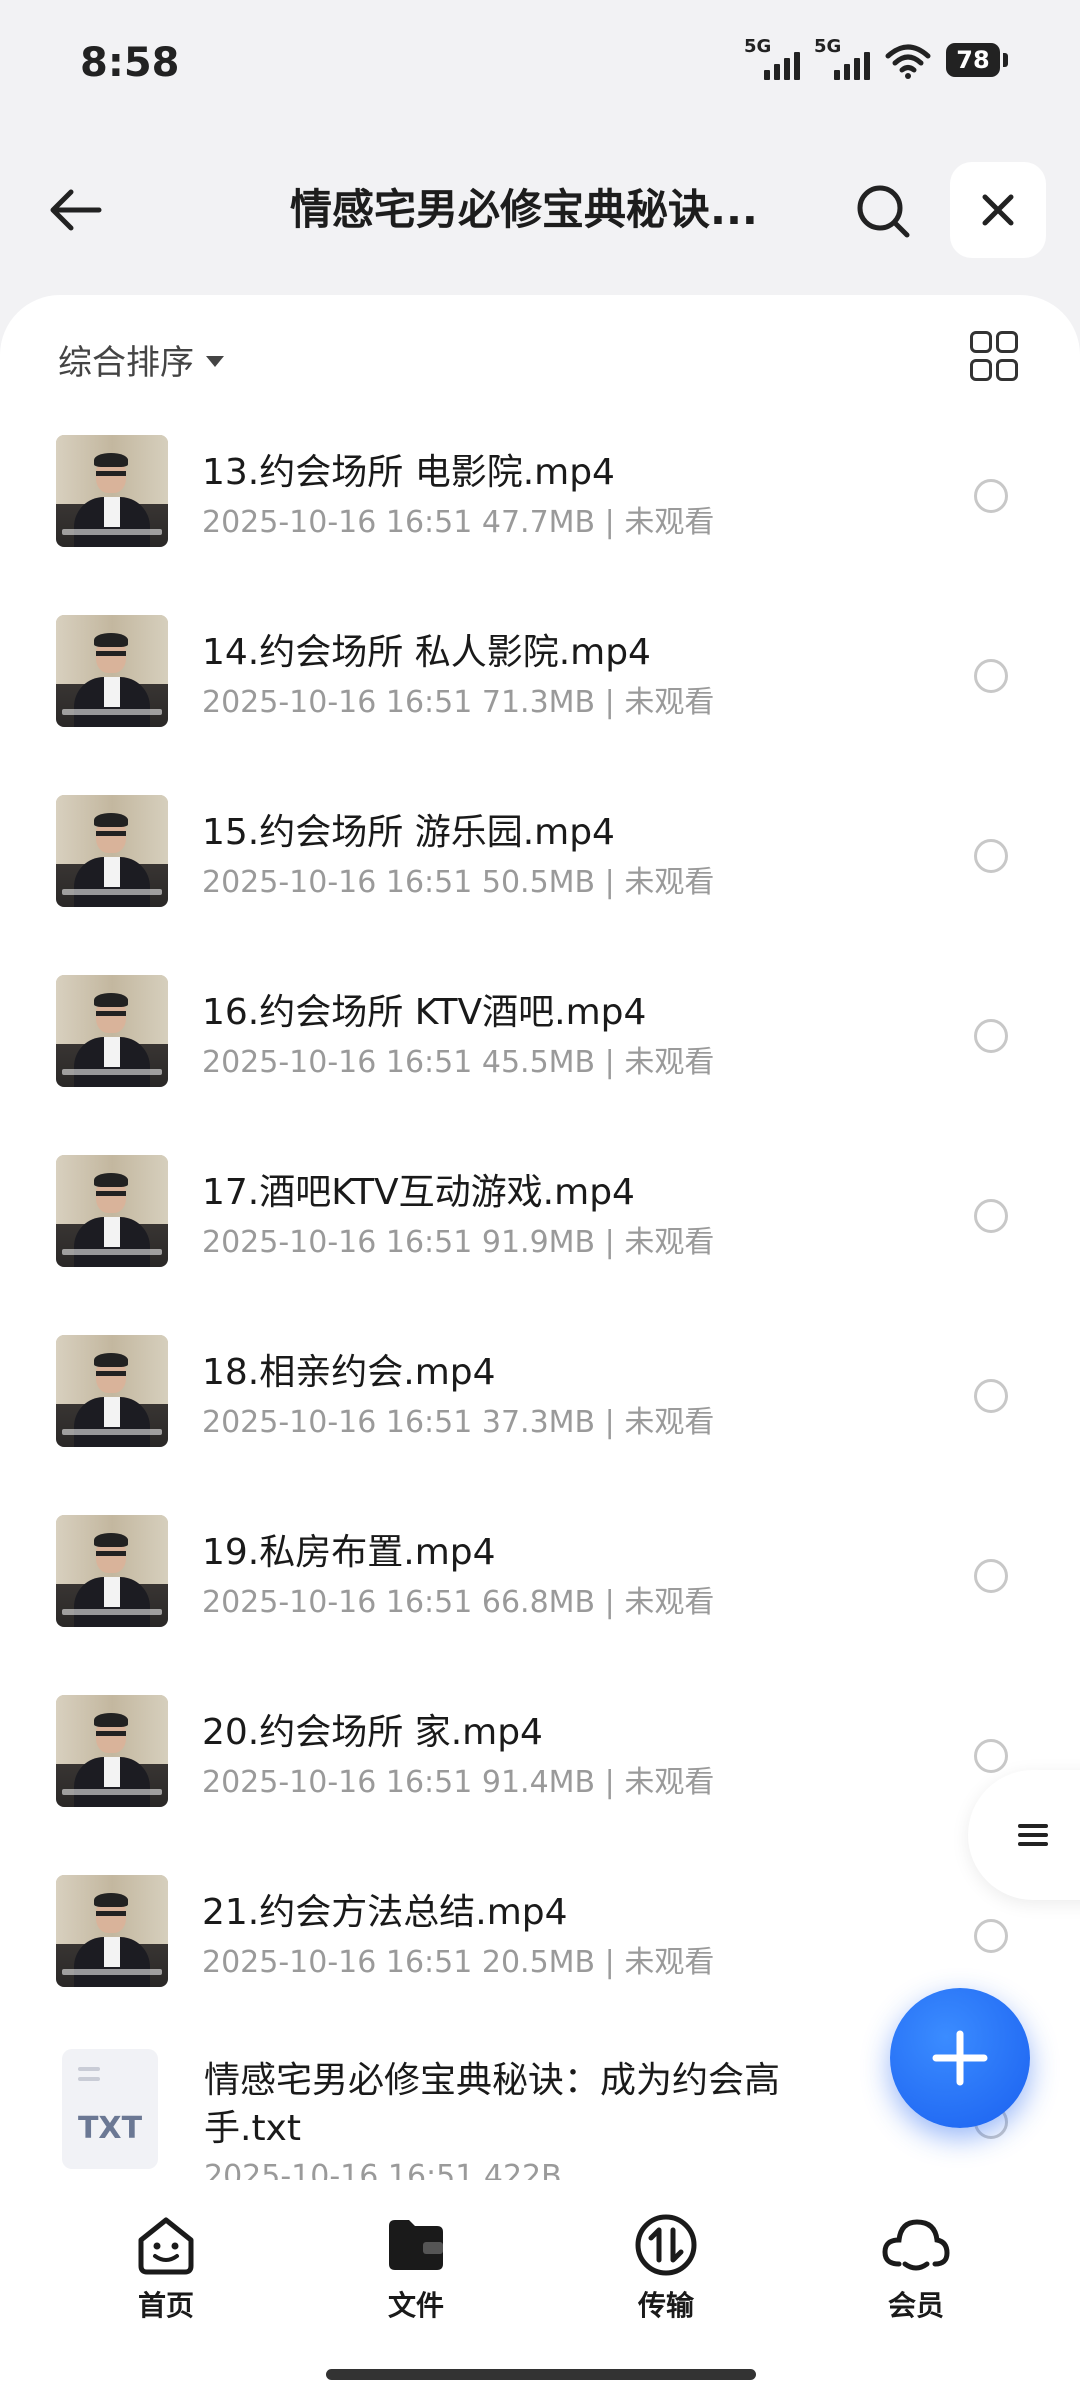 This screenshot has width=1080, height=2400. I want to click on nav-member: 会员, so click(916, 2267).